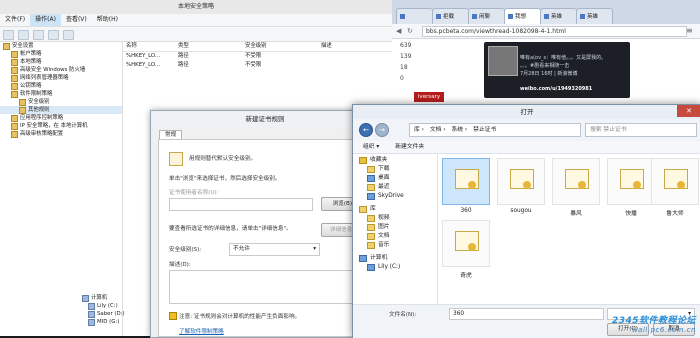 Image resolution: width=700 pixels, height=338 pixels. Describe the element at coordinates (466, 249) in the screenshot. I see `file-item-qihoo: 奇虎` at that location.